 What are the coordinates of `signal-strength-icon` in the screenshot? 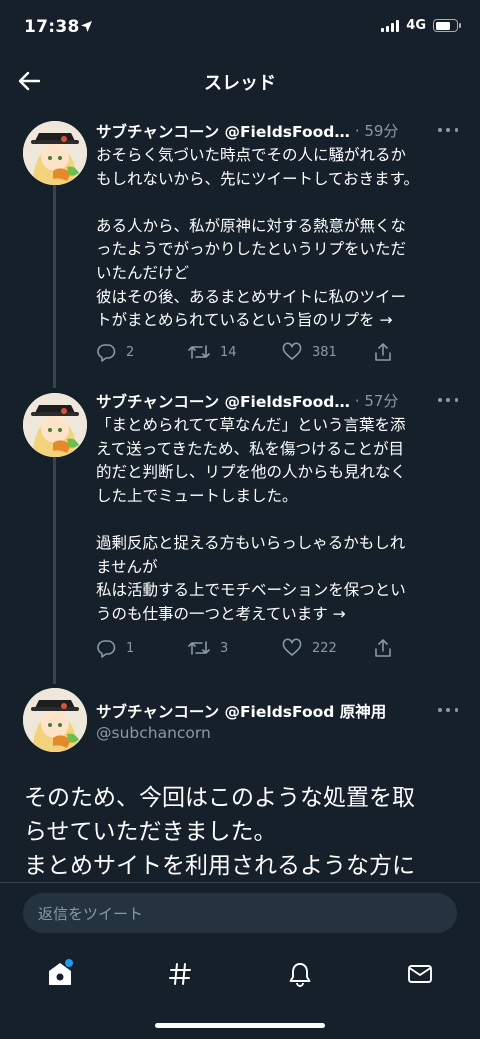 It's located at (390, 25).